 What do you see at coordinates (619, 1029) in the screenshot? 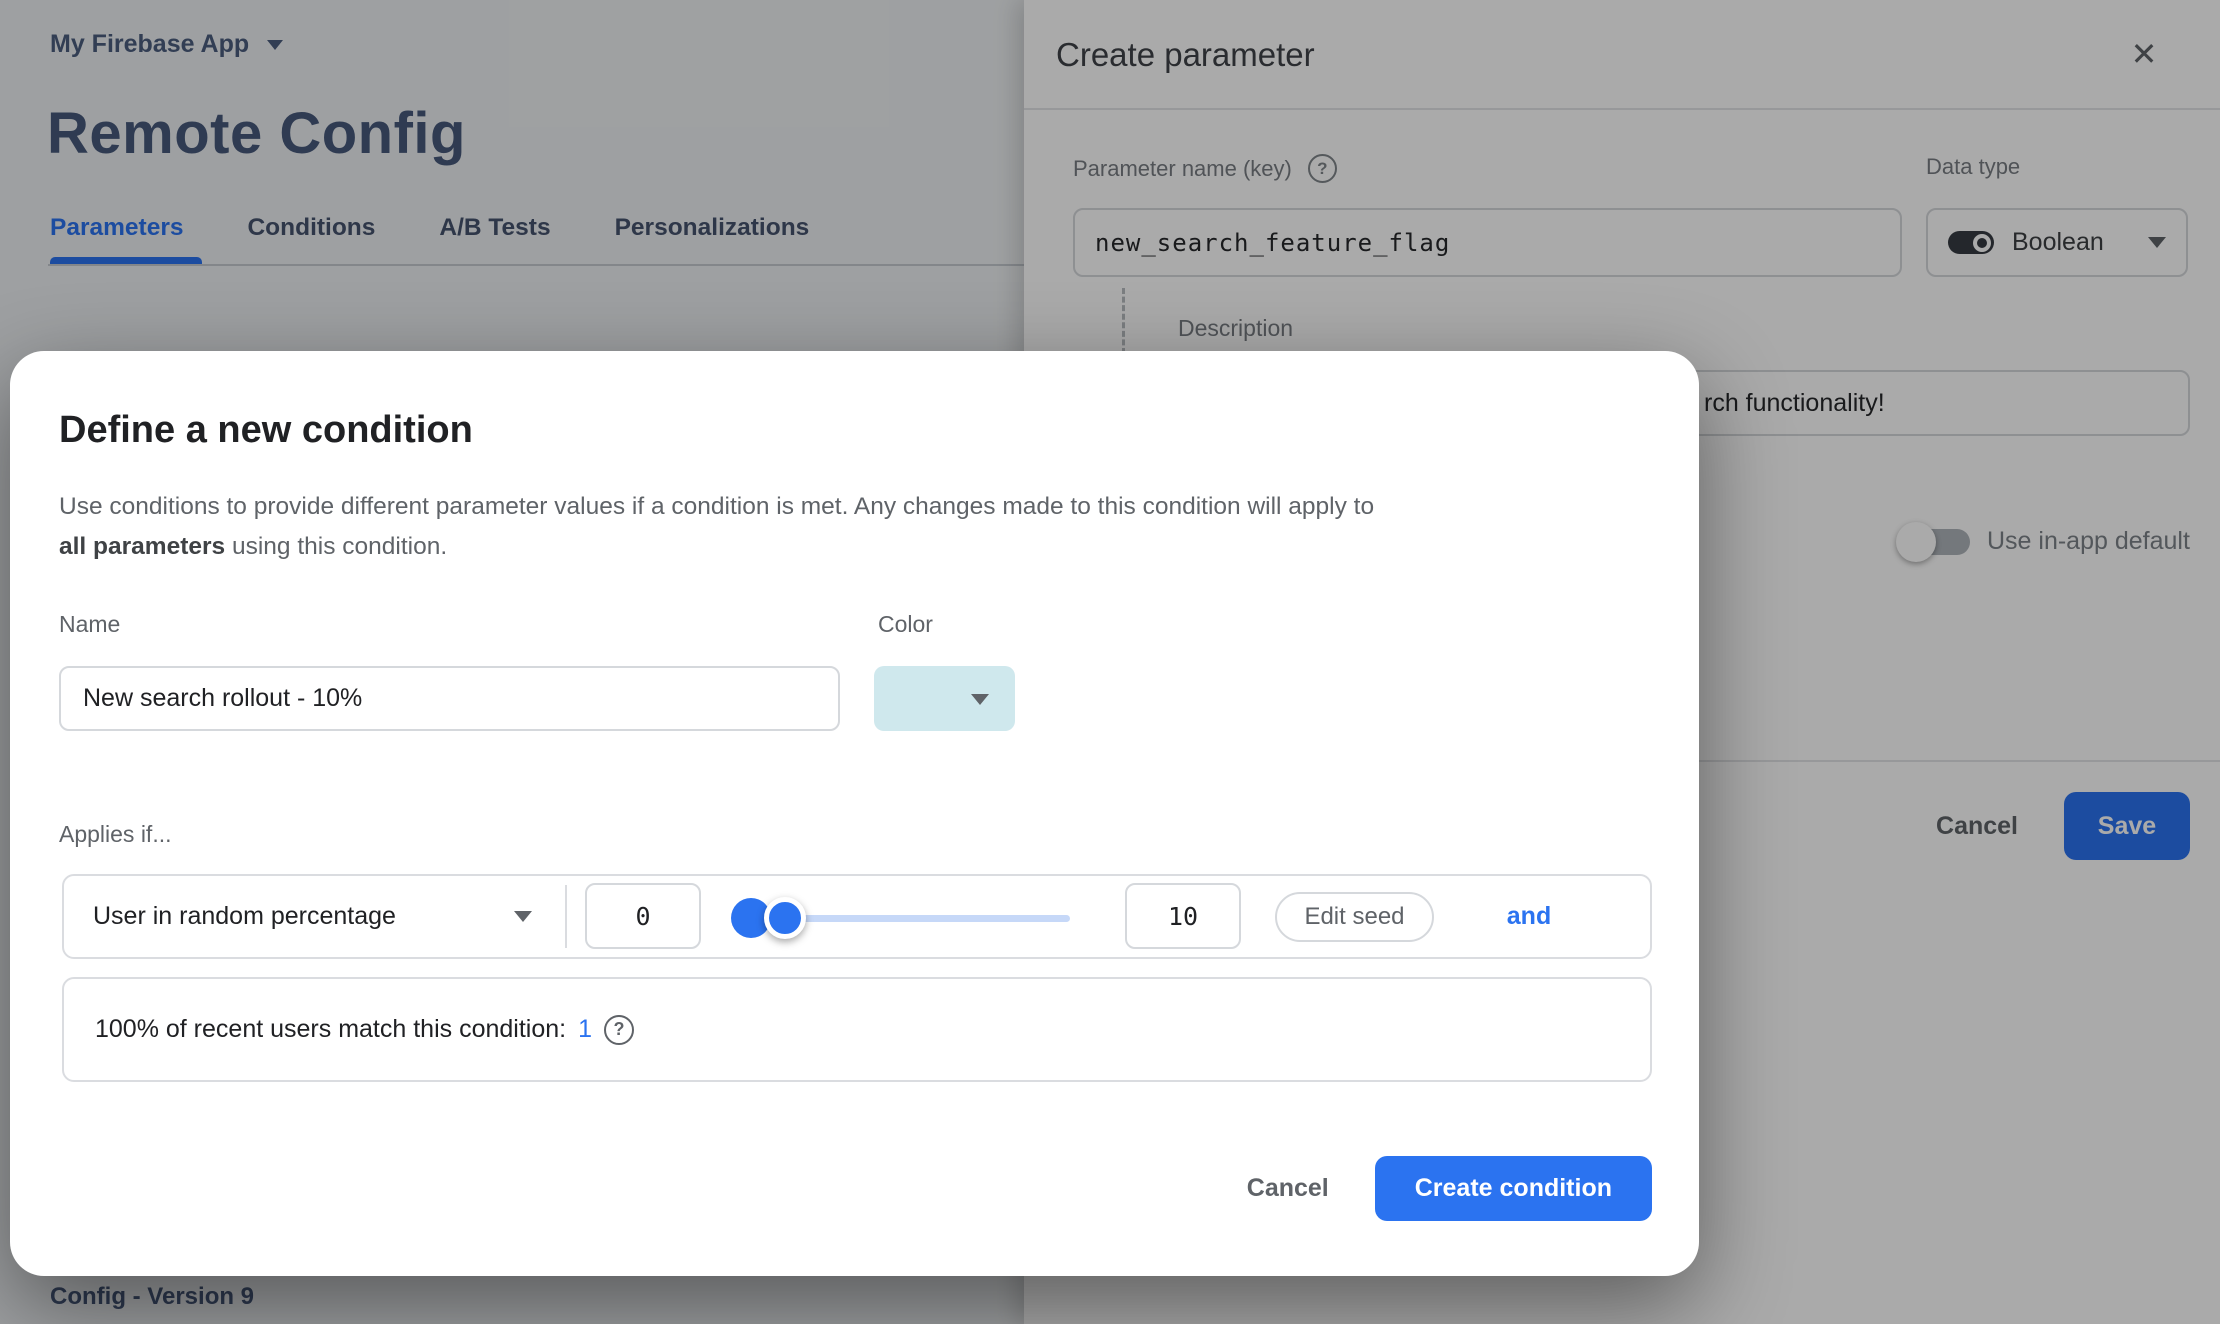
I see `help-icon: ?` at bounding box center [619, 1029].